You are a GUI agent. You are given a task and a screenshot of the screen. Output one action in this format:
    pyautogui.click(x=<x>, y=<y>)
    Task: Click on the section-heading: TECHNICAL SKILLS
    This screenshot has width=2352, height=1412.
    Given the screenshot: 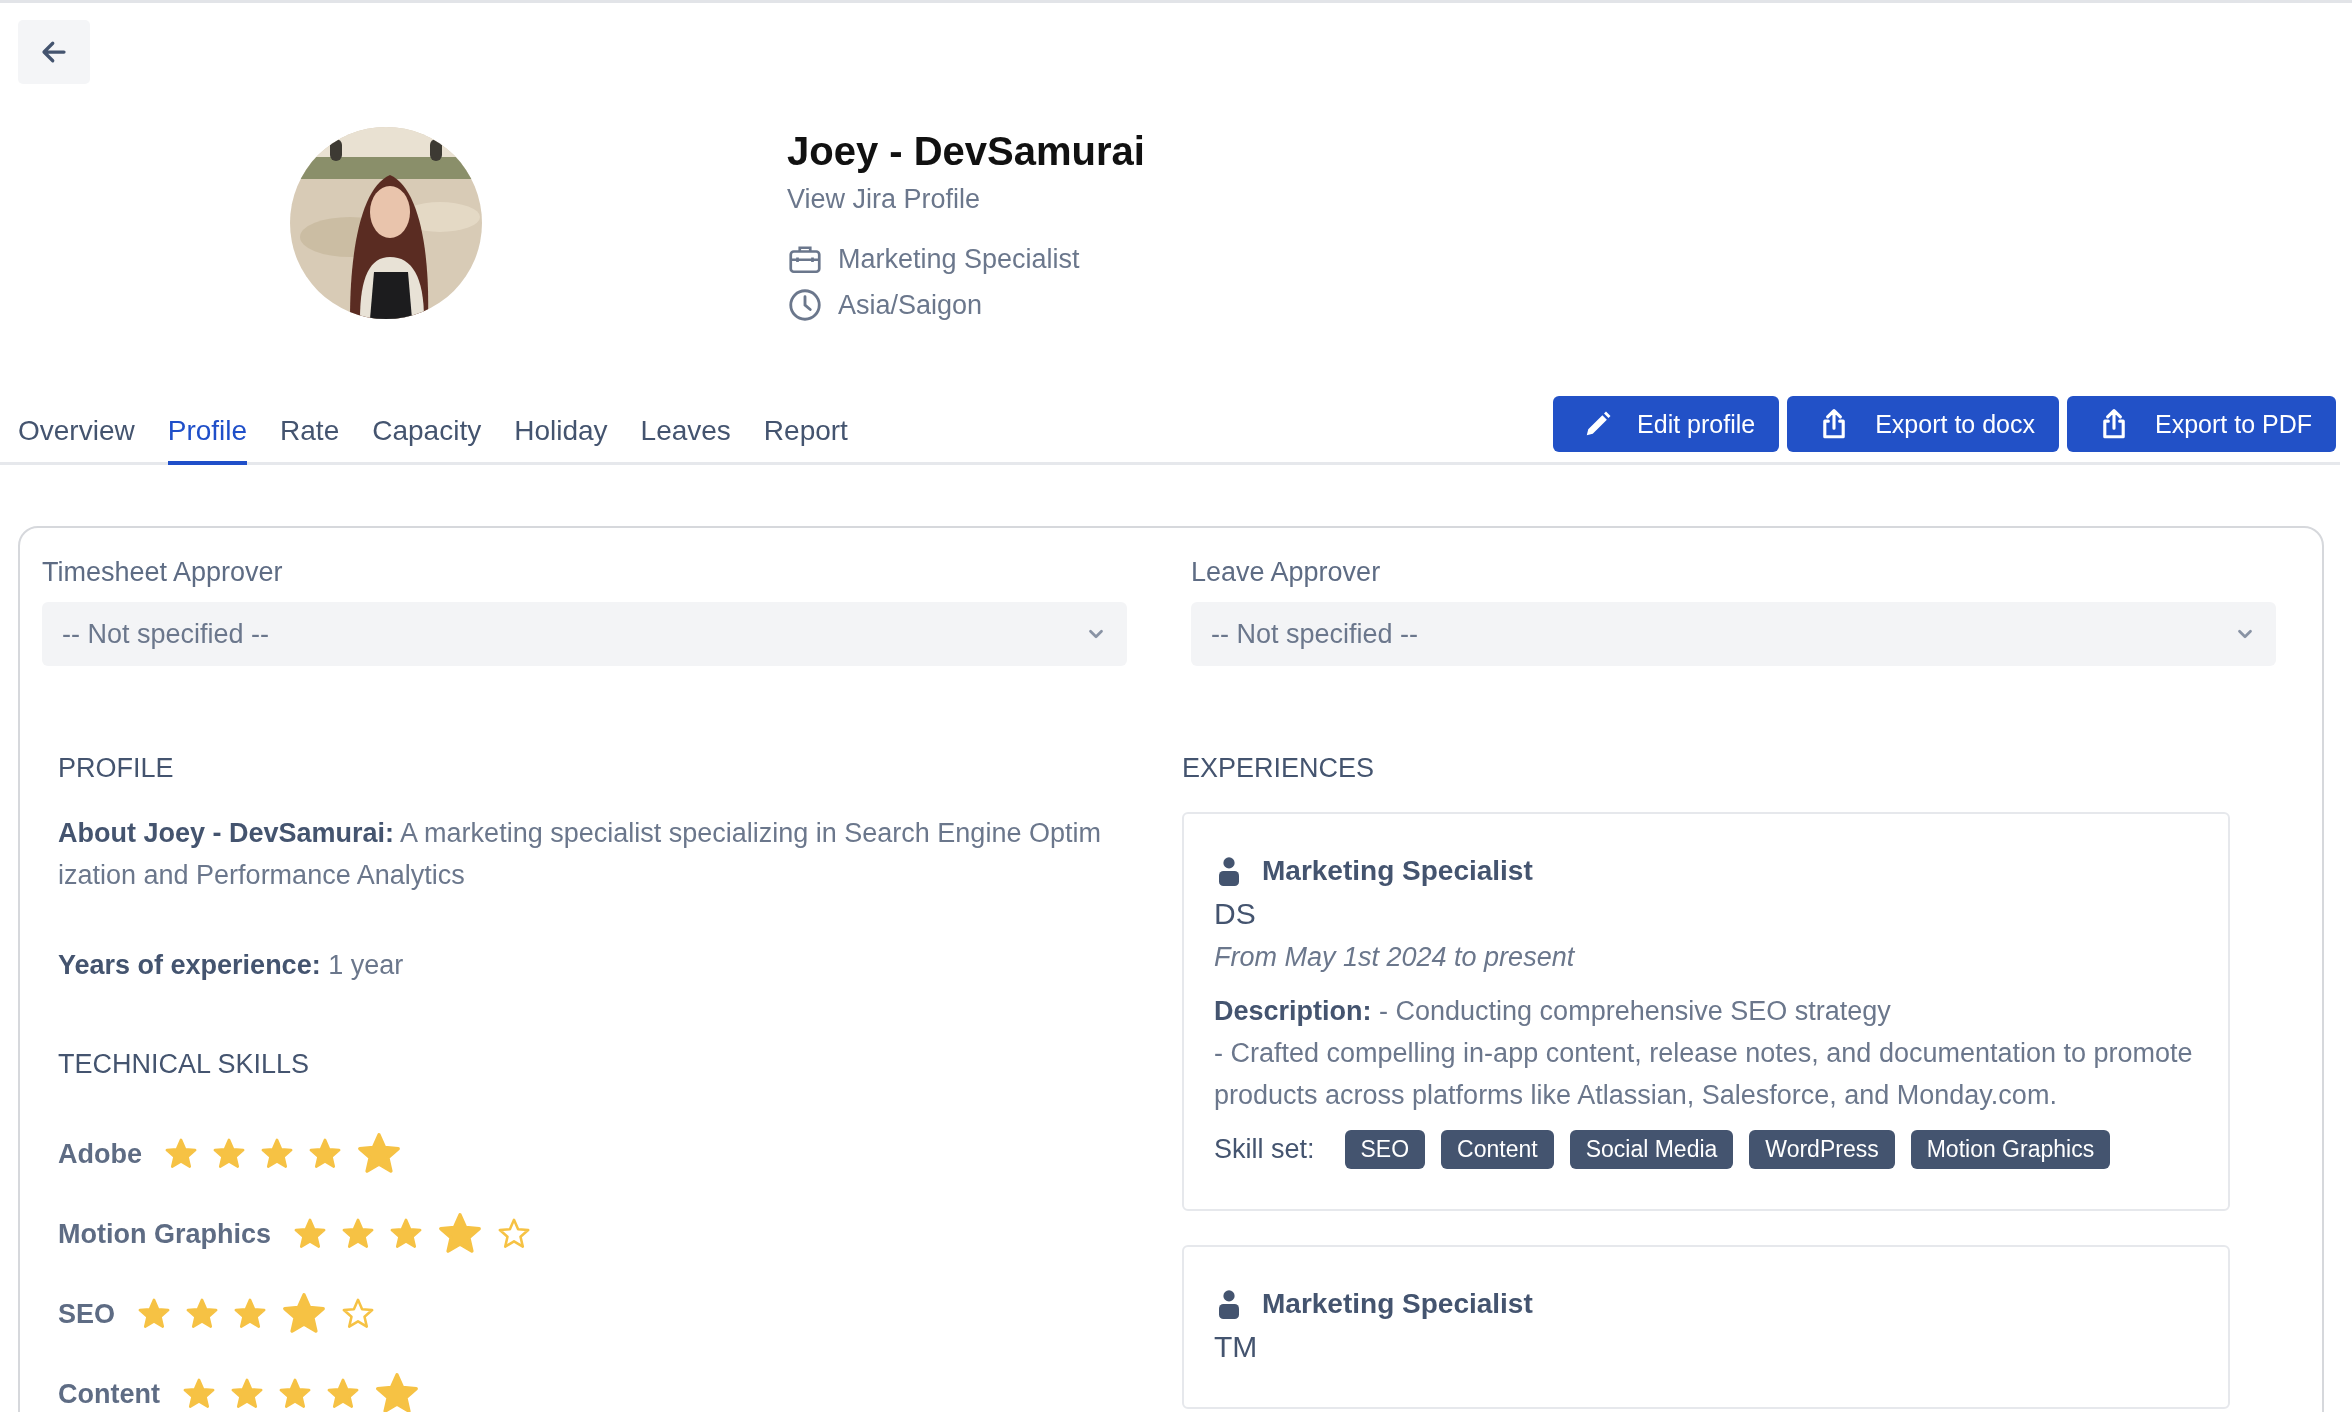 What is the action you would take?
    pyautogui.click(x=184, y=1064)
    